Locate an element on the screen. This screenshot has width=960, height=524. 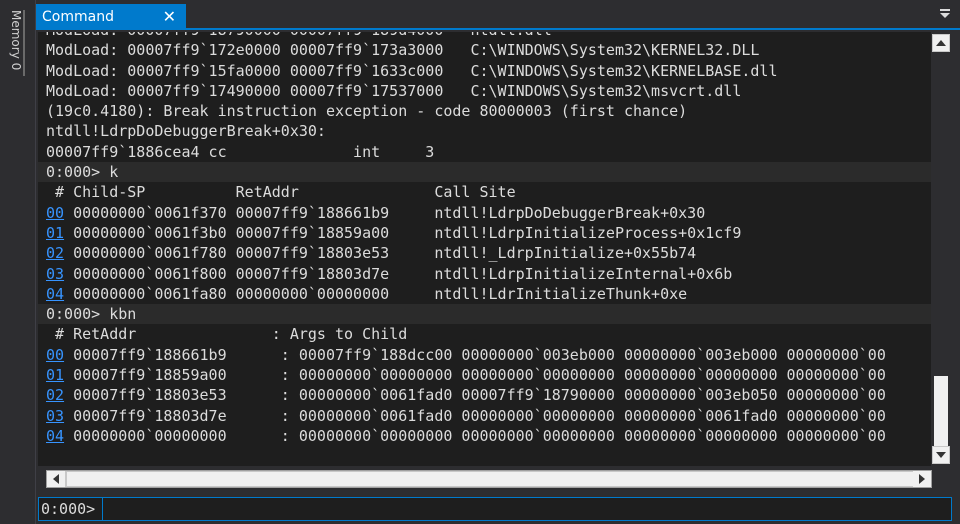
vertical-scroll-thumb is located at coordinates (941, 411).